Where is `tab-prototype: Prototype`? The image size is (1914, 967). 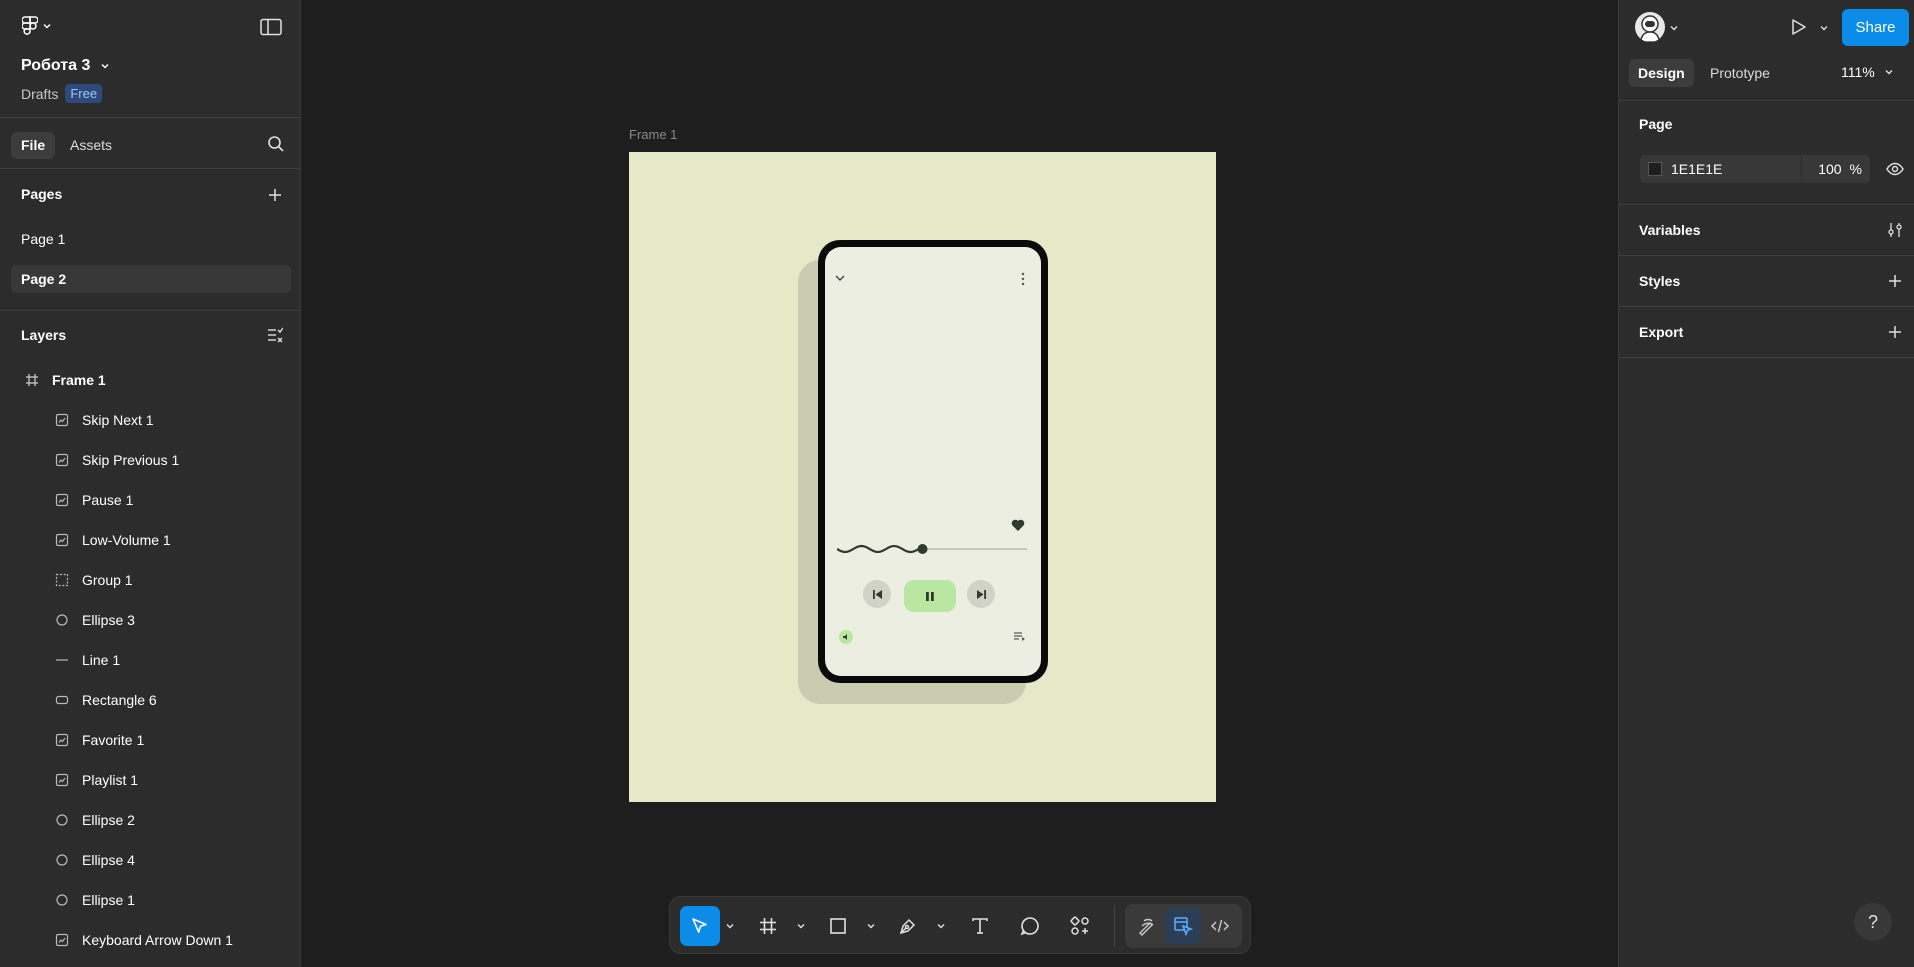
tab-prototype: Prototype is located at coordinates (1740, 73).